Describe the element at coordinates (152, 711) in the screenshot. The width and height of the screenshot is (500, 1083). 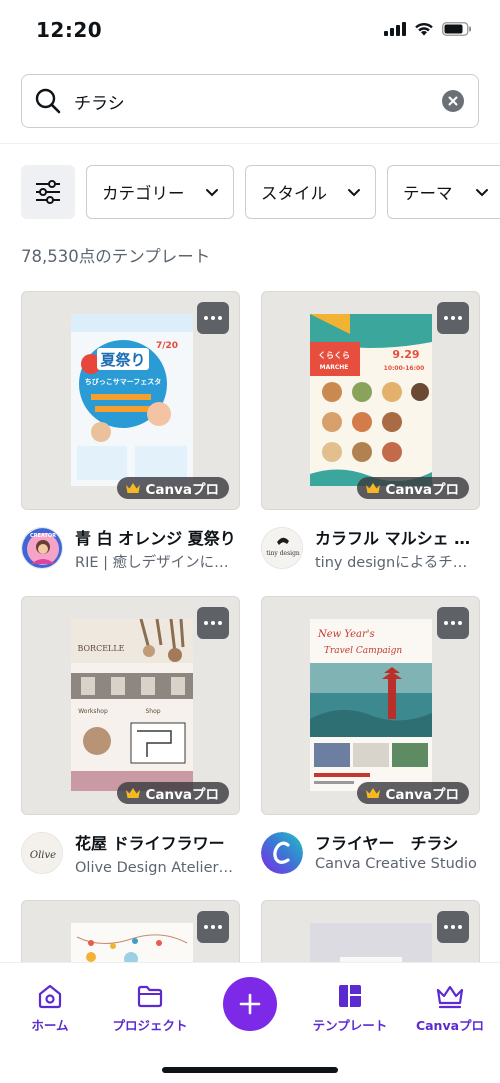
I see `poster-shop-text: Shop` at that location.